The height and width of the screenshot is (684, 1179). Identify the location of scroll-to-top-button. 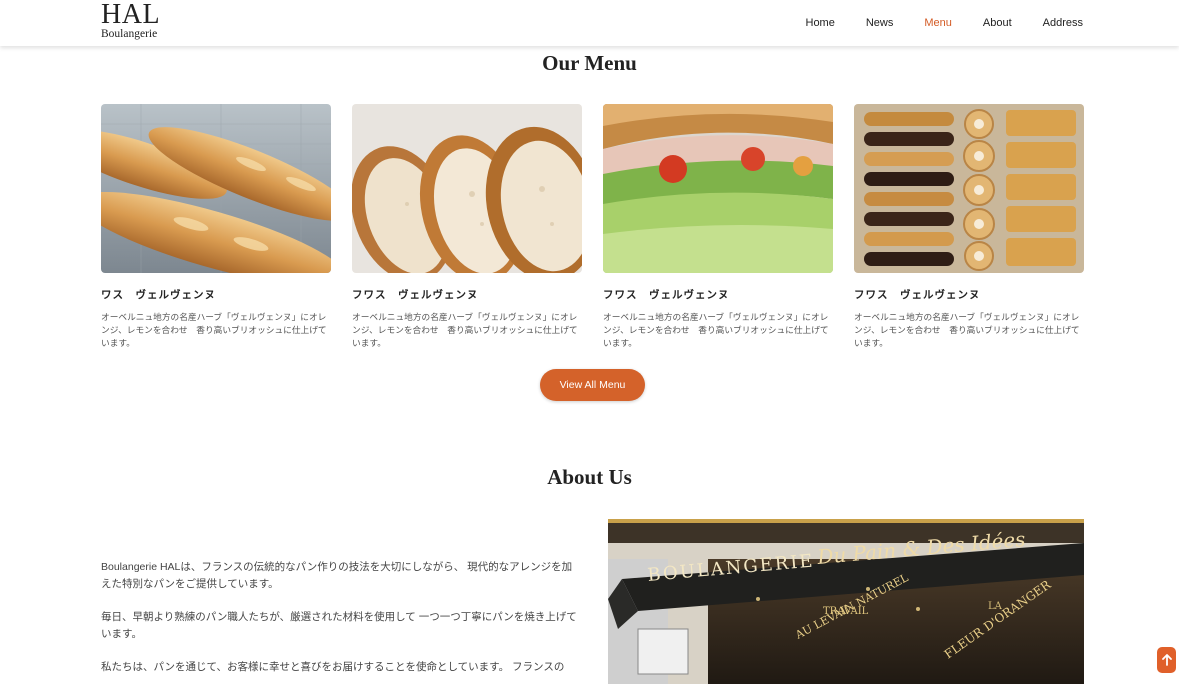
(1166, 660).